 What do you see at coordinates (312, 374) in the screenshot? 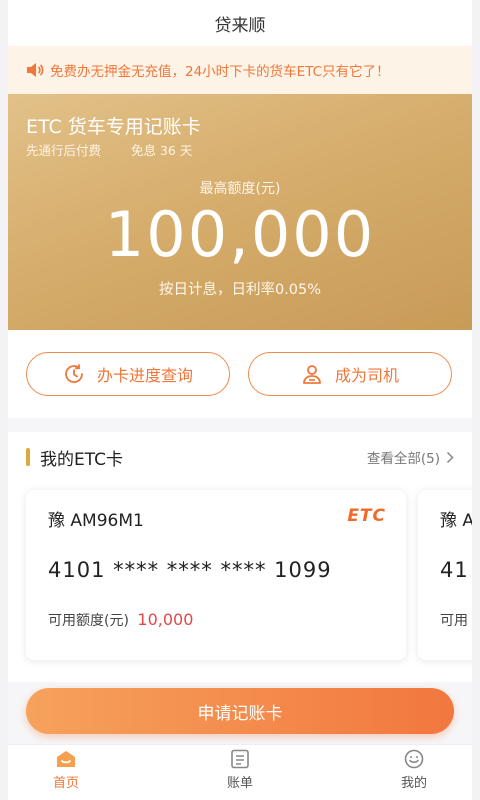
I see `driver-icon` at bounding box center [312, 374].